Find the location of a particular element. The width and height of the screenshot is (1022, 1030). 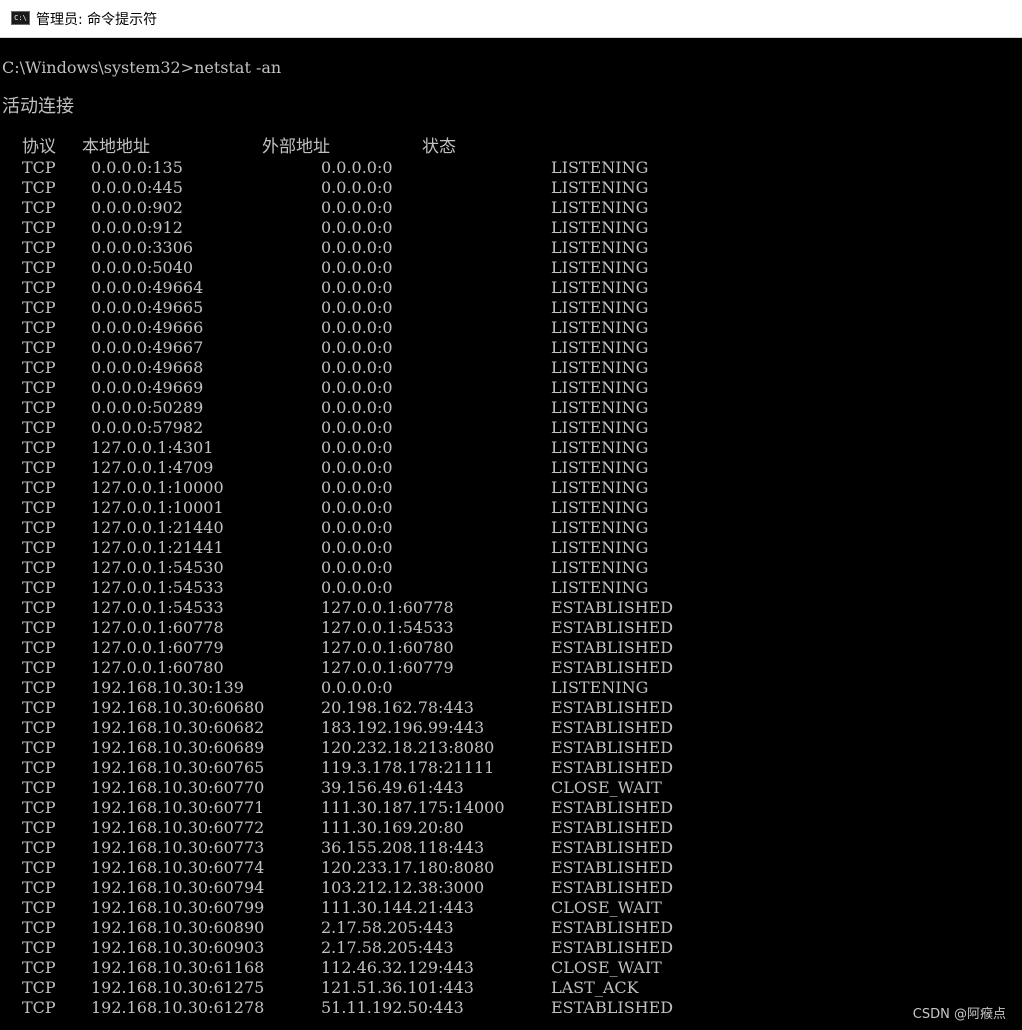

row-foreign-address: 127.0.0.1:60779 is located at coordinates (387, 667).